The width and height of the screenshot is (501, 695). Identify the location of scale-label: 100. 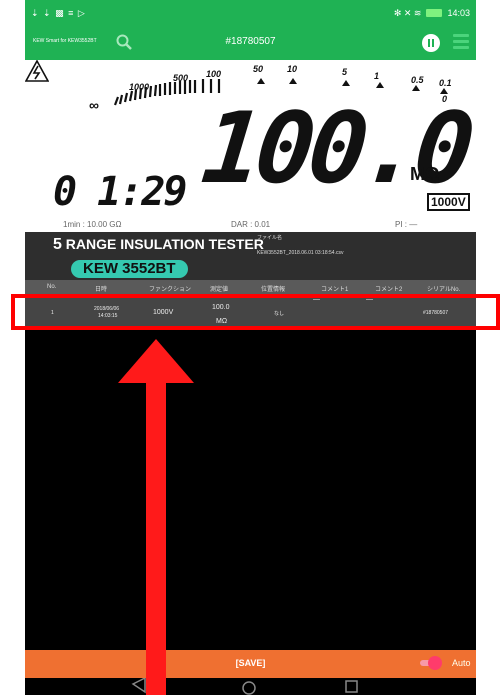
(214, 74).